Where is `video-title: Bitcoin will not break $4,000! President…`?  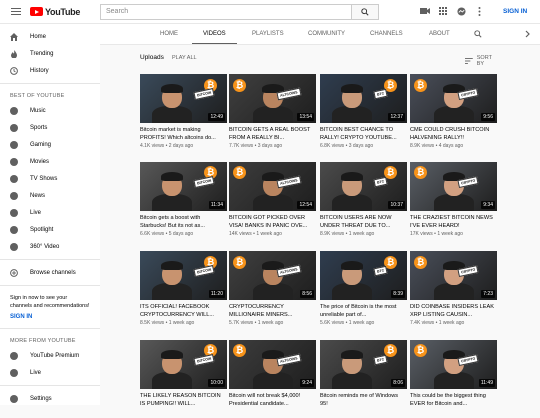 video-title: Bitcoin will not break $4,000! President… is located at coordinates (272, 400).